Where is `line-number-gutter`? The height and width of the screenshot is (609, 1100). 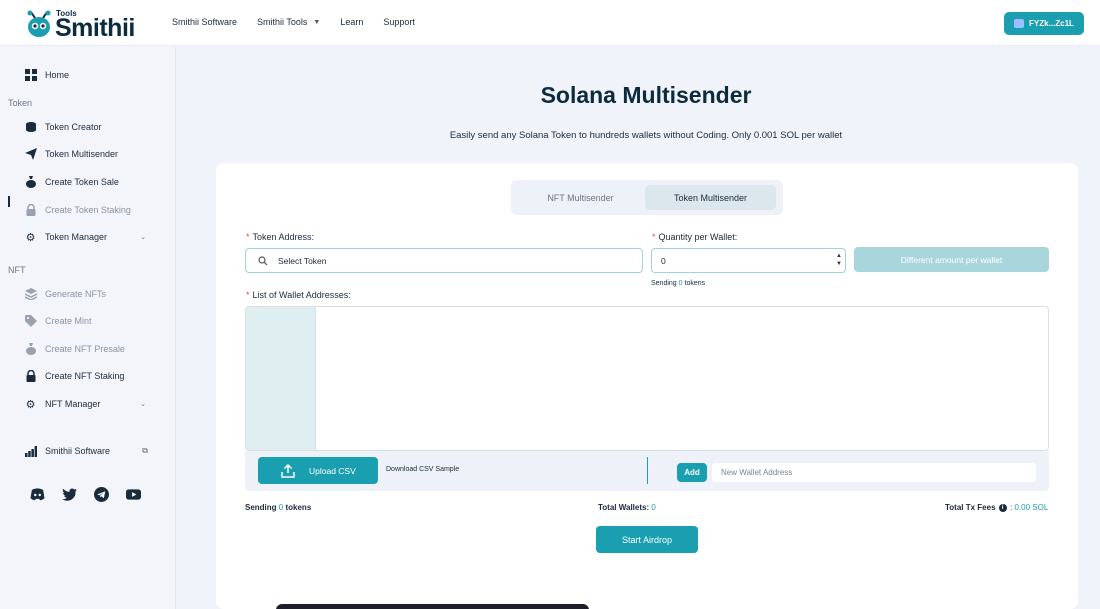 line-number-gutter is located at coordinates (281, 378).